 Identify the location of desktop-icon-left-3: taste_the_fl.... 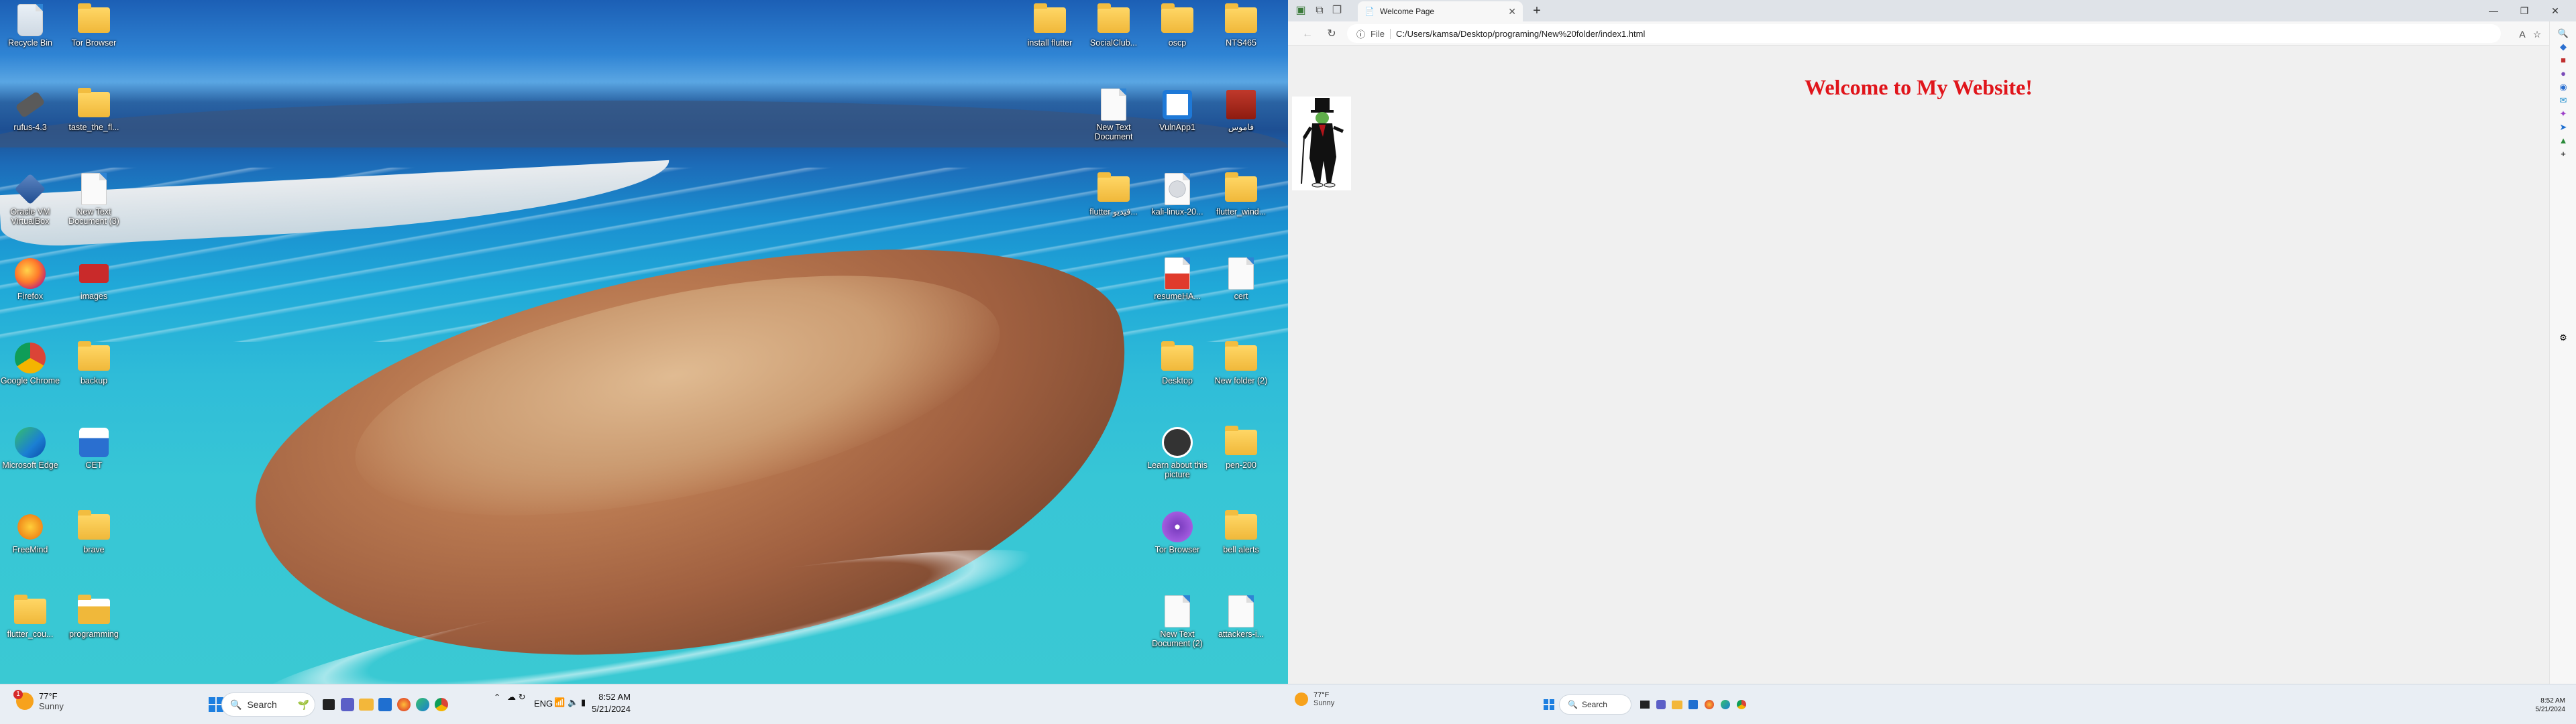
(94, 110).